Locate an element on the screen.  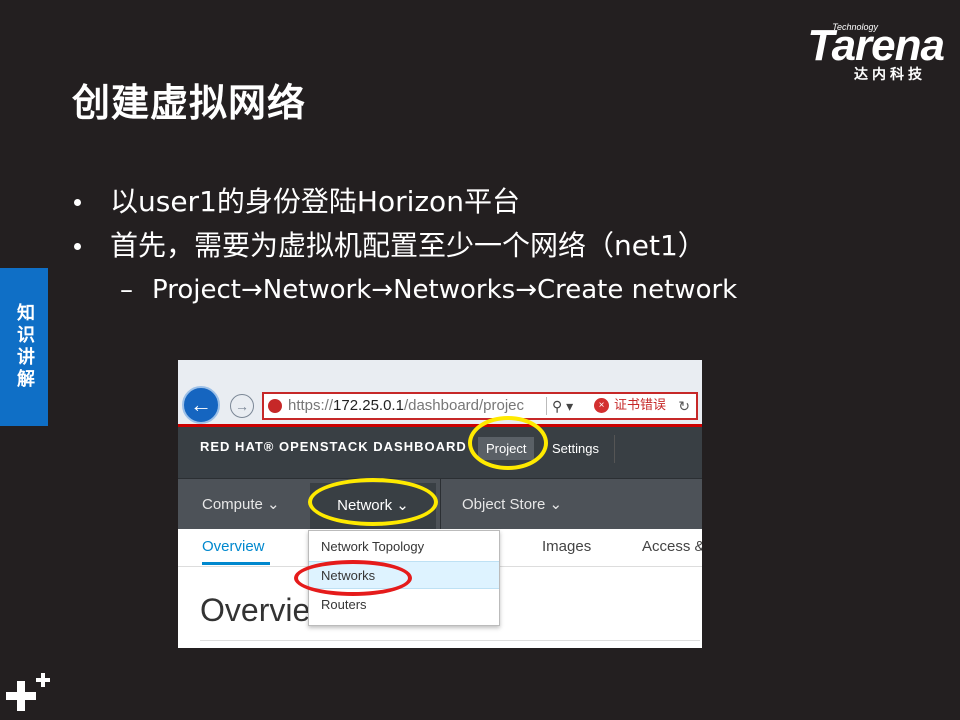
active-tab-indicator is located at coordinates (236, 563).